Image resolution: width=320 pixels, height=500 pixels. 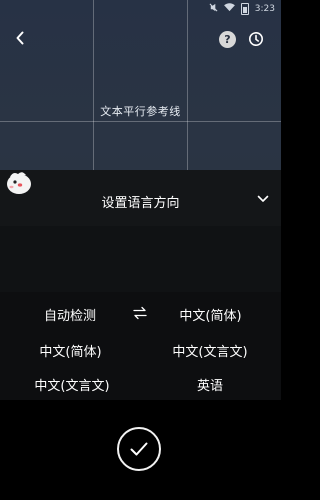 I want to click on back-button, so click(x=20, y=38).